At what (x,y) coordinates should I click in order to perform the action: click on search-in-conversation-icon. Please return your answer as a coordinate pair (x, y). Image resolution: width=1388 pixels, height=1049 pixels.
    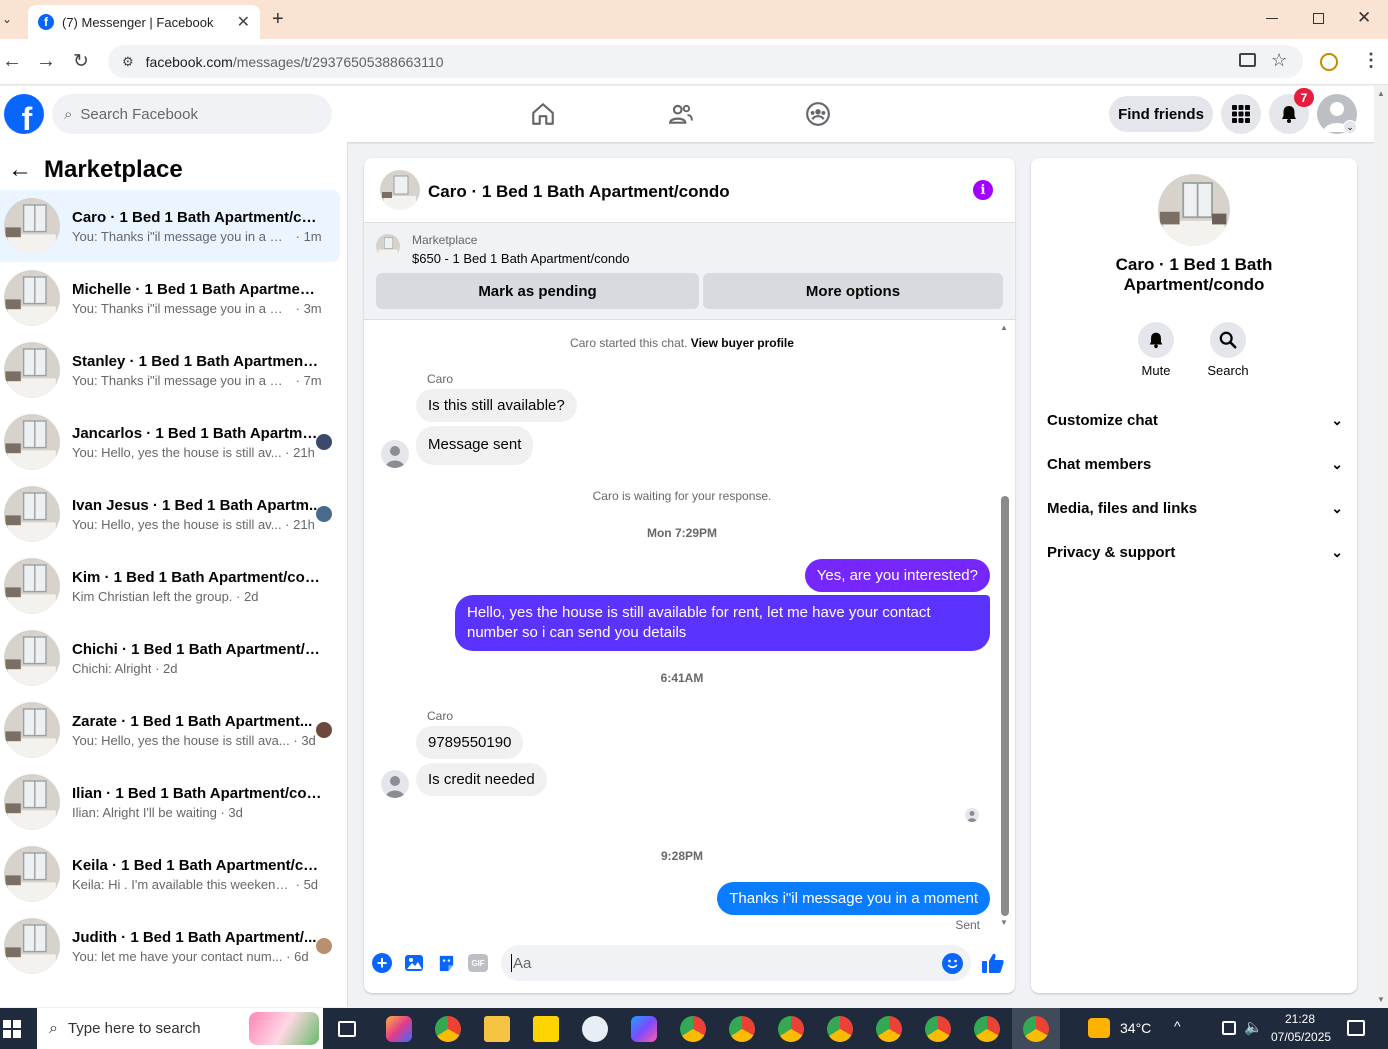
    Looking at the image, I should click on (1228, 340).